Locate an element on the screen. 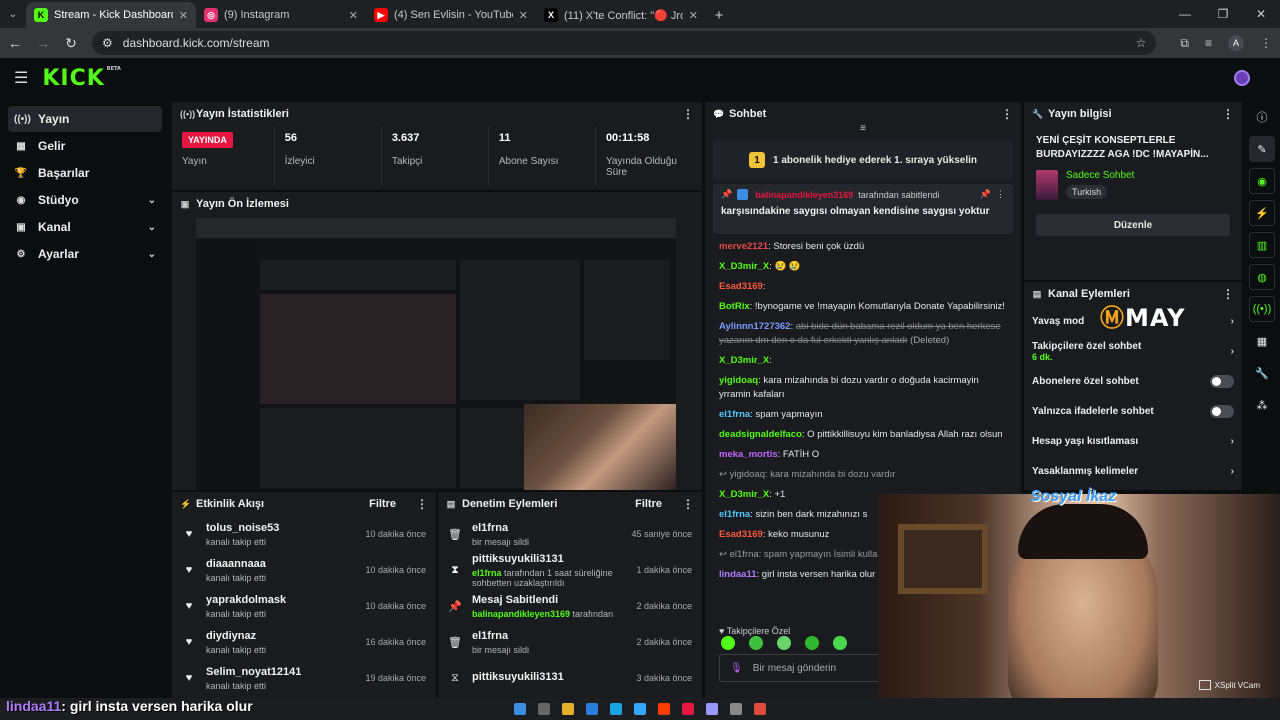 The image size is (1280, 720). forward-icon: → is located at coordinates (43, 43).